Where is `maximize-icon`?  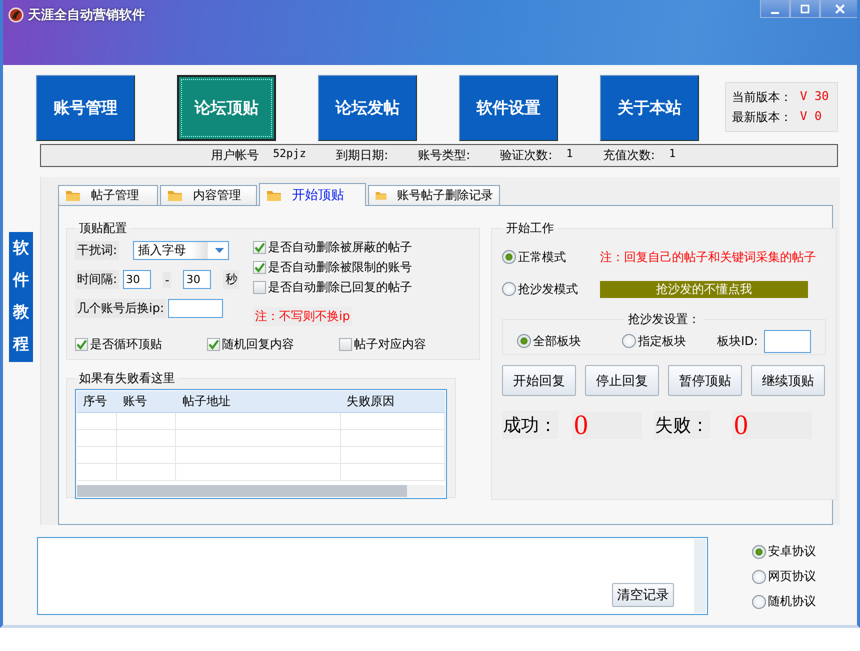 maximize-icon is located at coordinates (805, 8).